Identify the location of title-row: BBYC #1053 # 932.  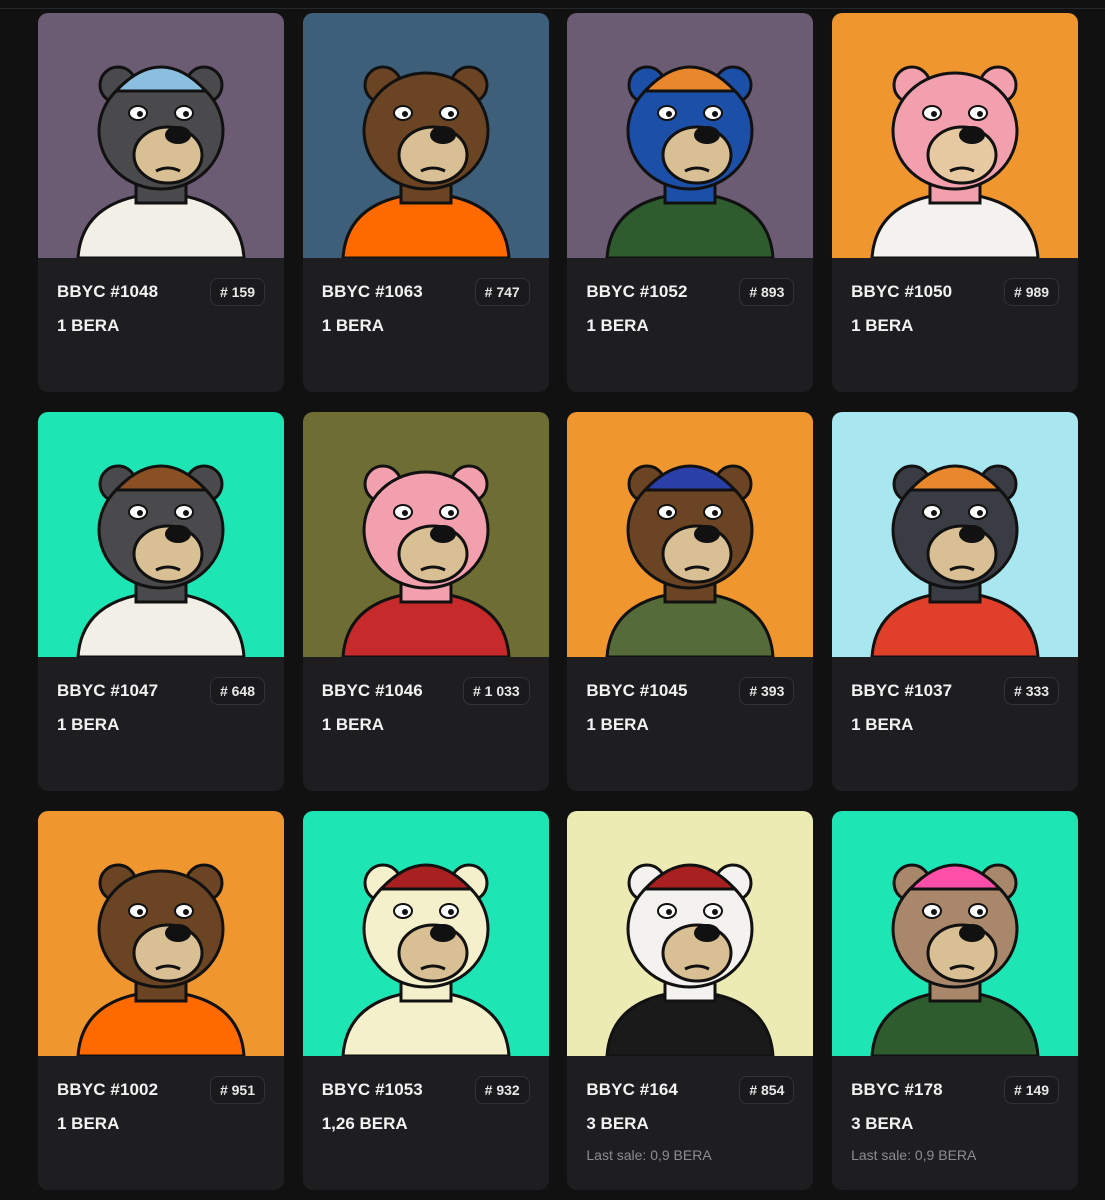
(426, 1090).